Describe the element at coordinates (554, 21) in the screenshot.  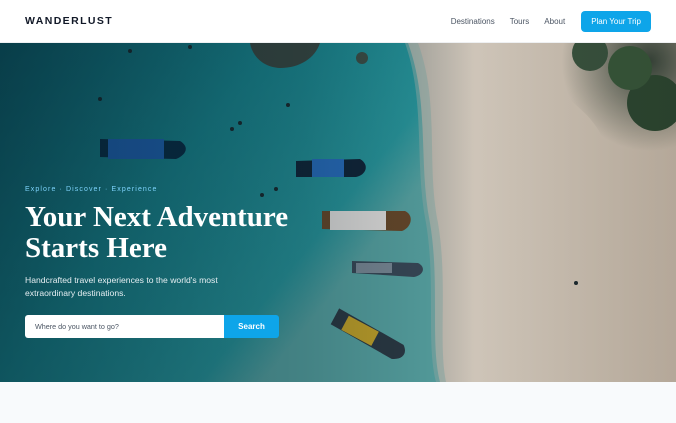
I see `nav-link-about: About` at that location.